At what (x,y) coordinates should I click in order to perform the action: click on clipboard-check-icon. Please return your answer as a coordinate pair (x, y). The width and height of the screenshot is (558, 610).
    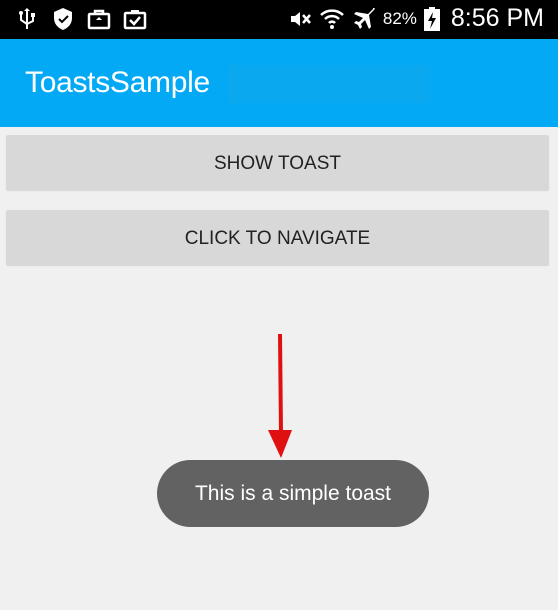
    Looking at the image, I should click on (135, 19).